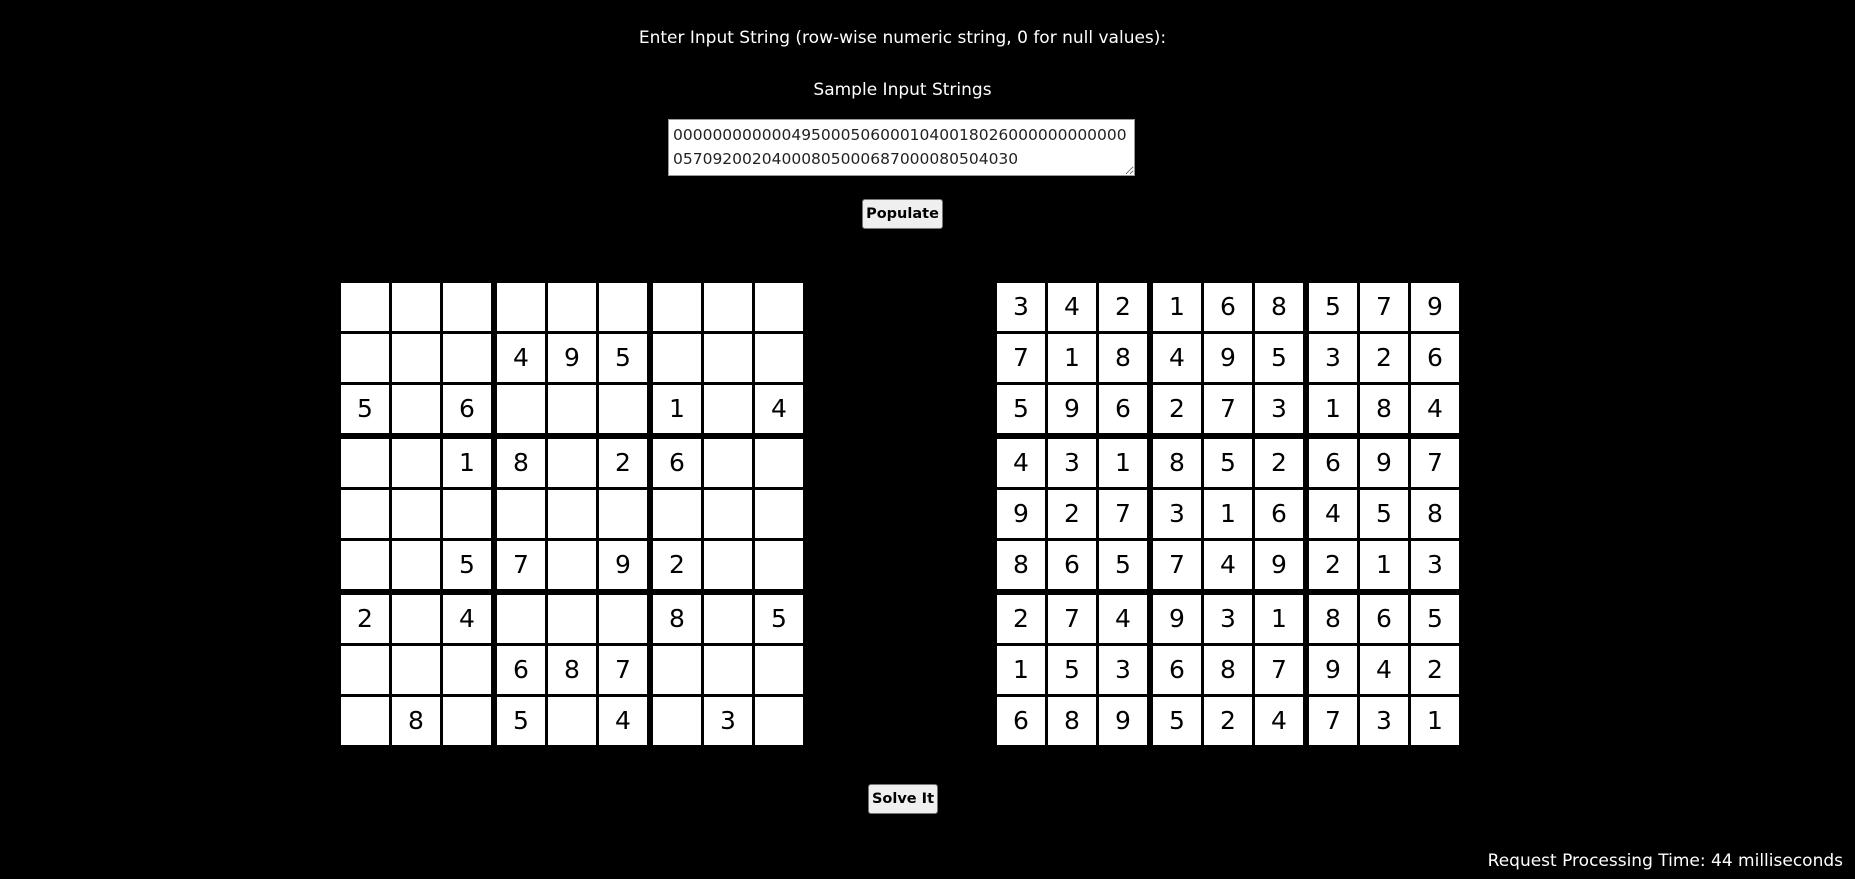 The width and height of the screenshot is (1855, 879). Describe the element at coordinates (416, 619) in the screenshot. I see `puzzle-cell-r7-c2` at that location.